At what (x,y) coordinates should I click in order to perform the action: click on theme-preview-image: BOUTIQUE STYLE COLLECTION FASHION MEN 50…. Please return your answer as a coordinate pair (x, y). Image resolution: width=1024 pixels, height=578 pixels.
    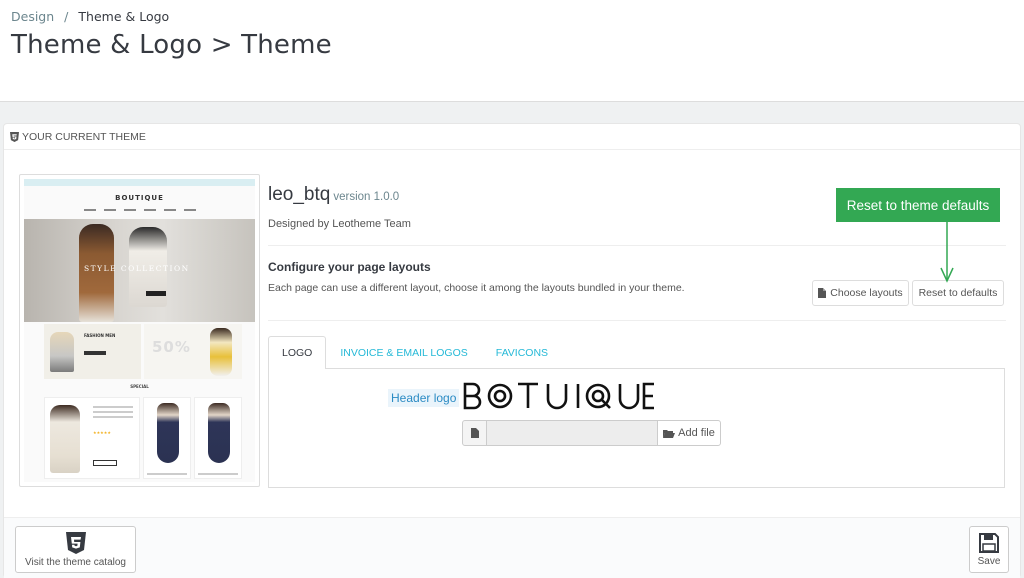
    Looking at the image, I should click on (139, 330).